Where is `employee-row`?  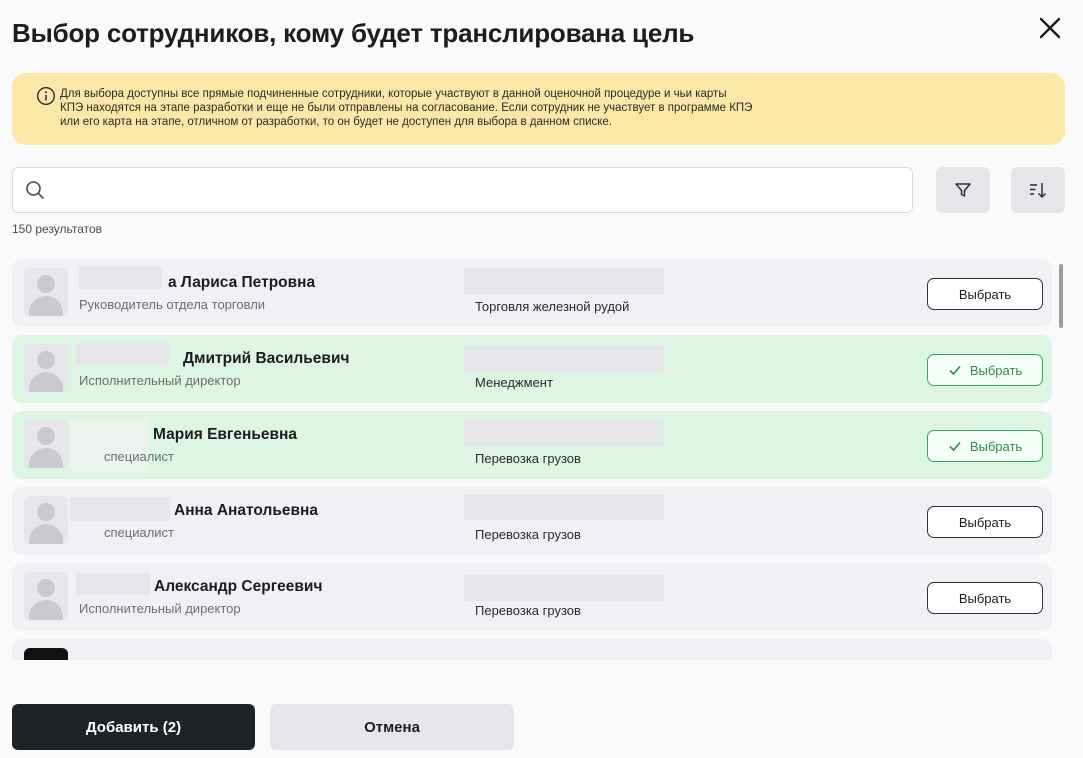
employee-row is located at coordinates (532, 649).